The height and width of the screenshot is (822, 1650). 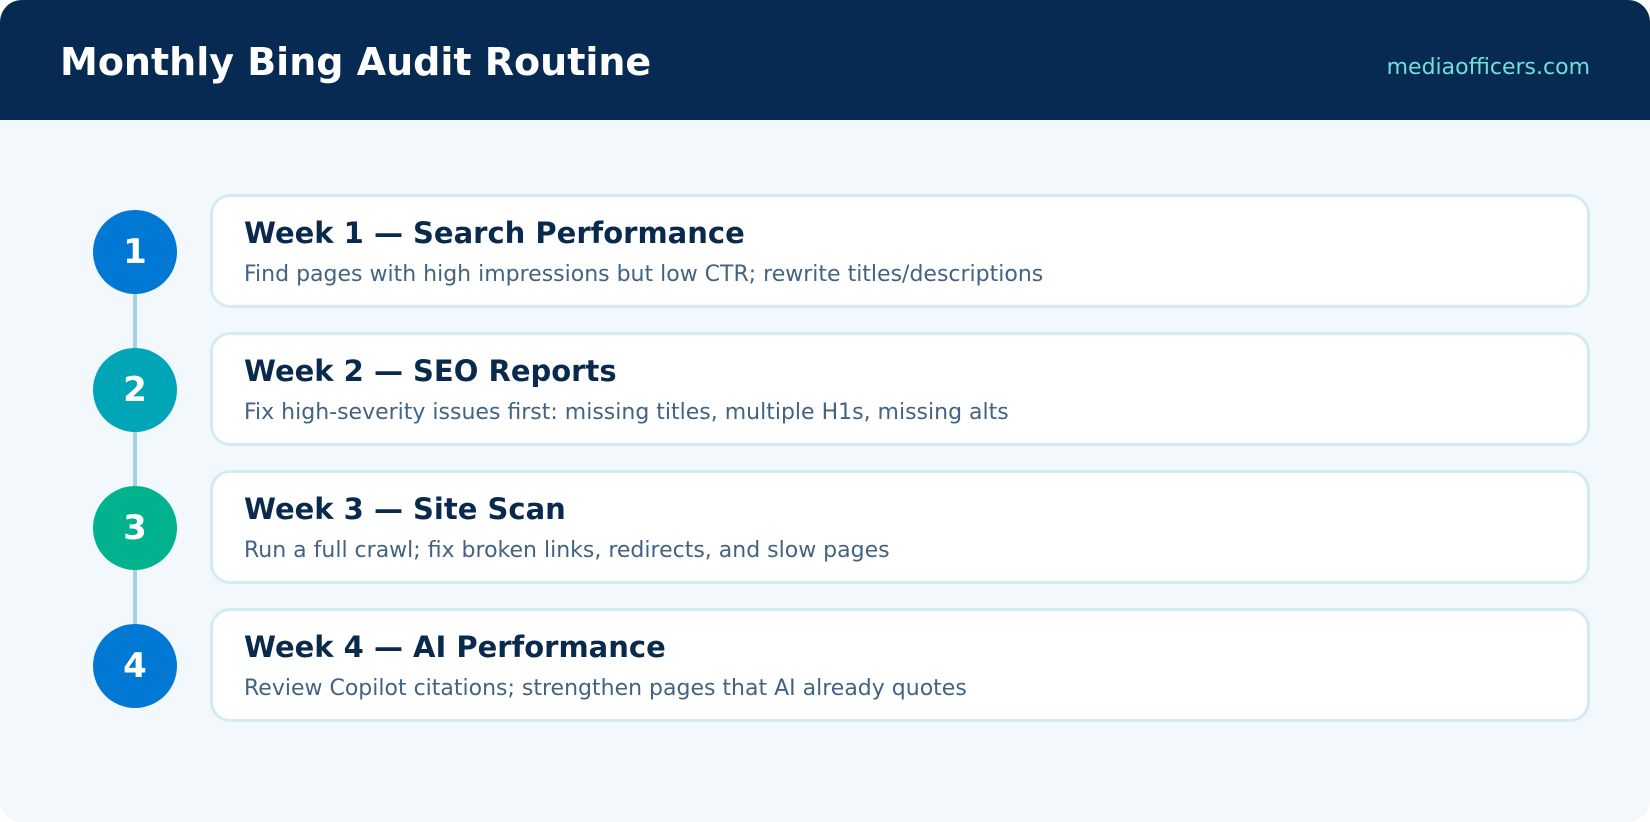 I want to click on step-3-number-badge: 3, so click(x=135, y=528).